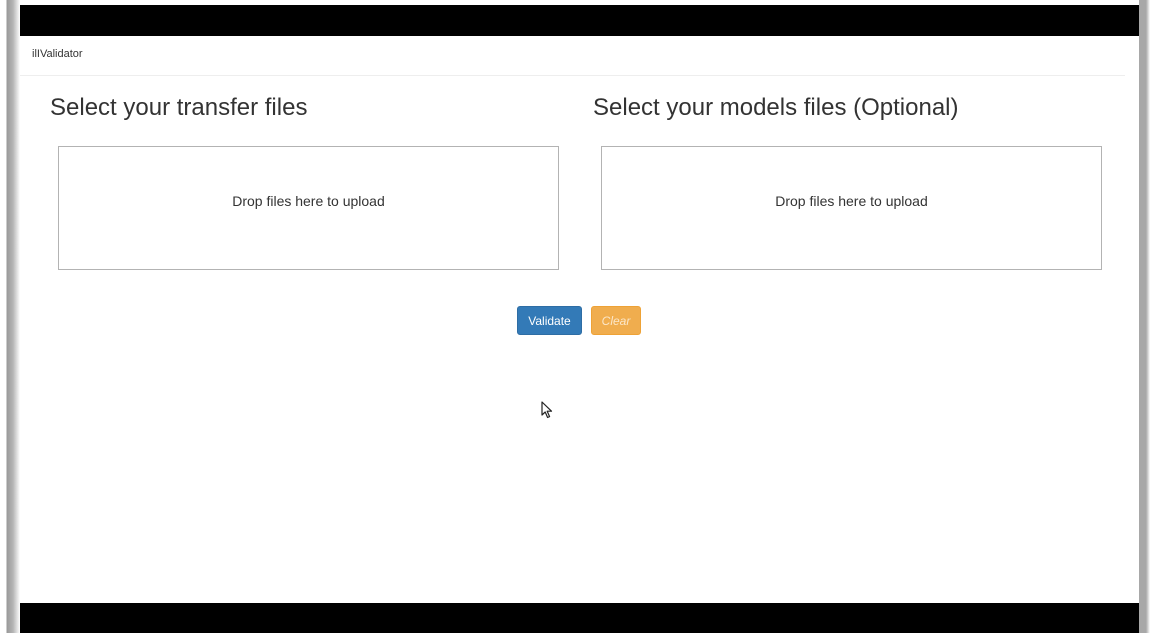  I want to click on models-files-dropzone: Drop files here to upload, so click(851, 208).